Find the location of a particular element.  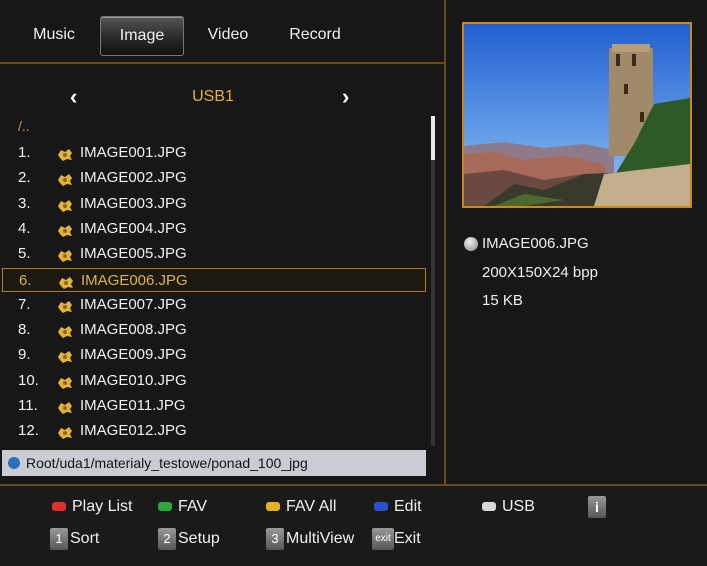

file-row: 6. IMAGE006.JPG is located at coordinates (214, 279).